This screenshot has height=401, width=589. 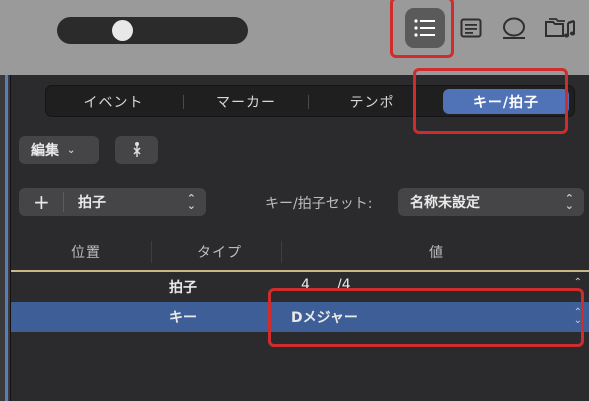 I want to click on catch-playhead-icon, so click(x=136, y=149).